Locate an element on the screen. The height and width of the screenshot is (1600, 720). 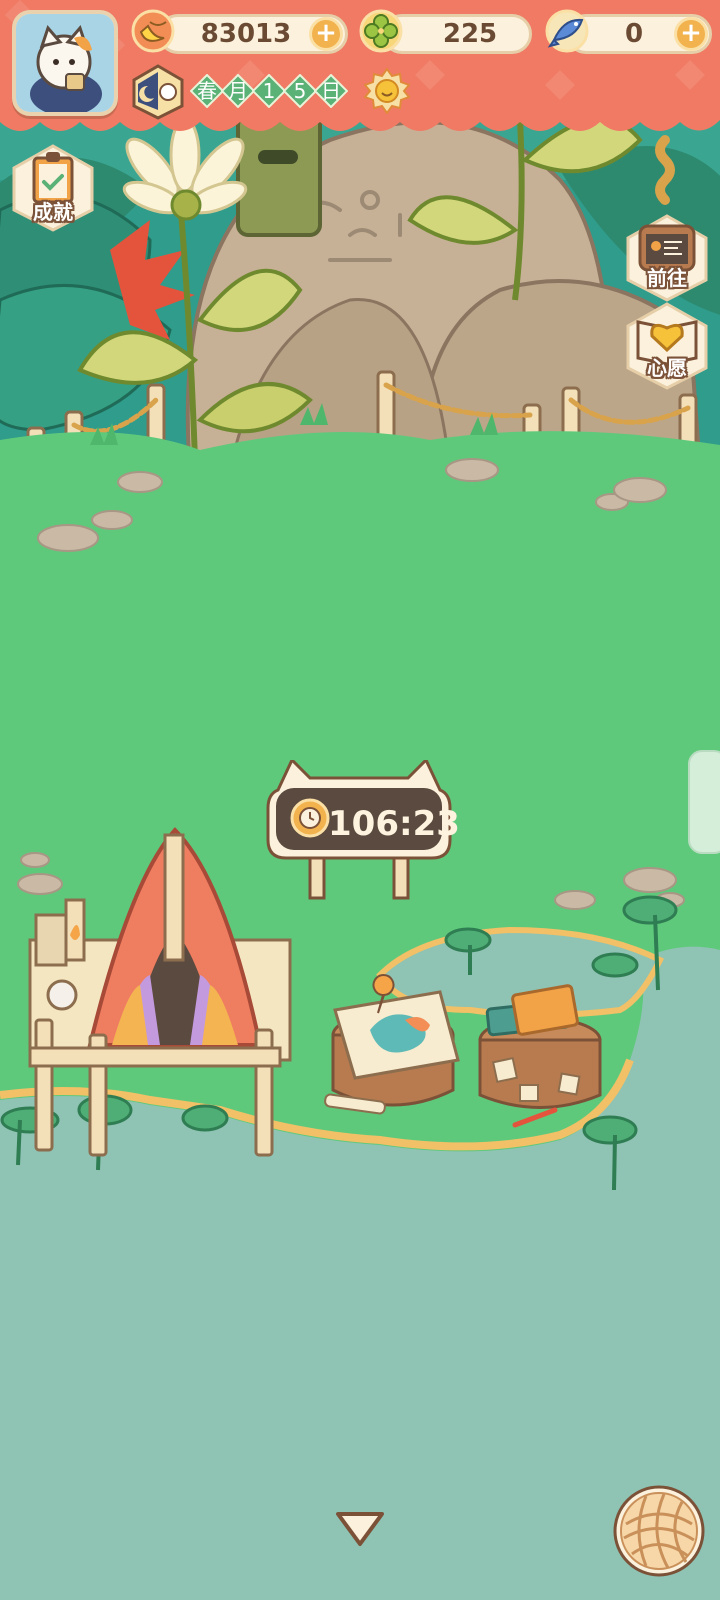
wish-button: 心愿 is located at coordinates (667, 345).